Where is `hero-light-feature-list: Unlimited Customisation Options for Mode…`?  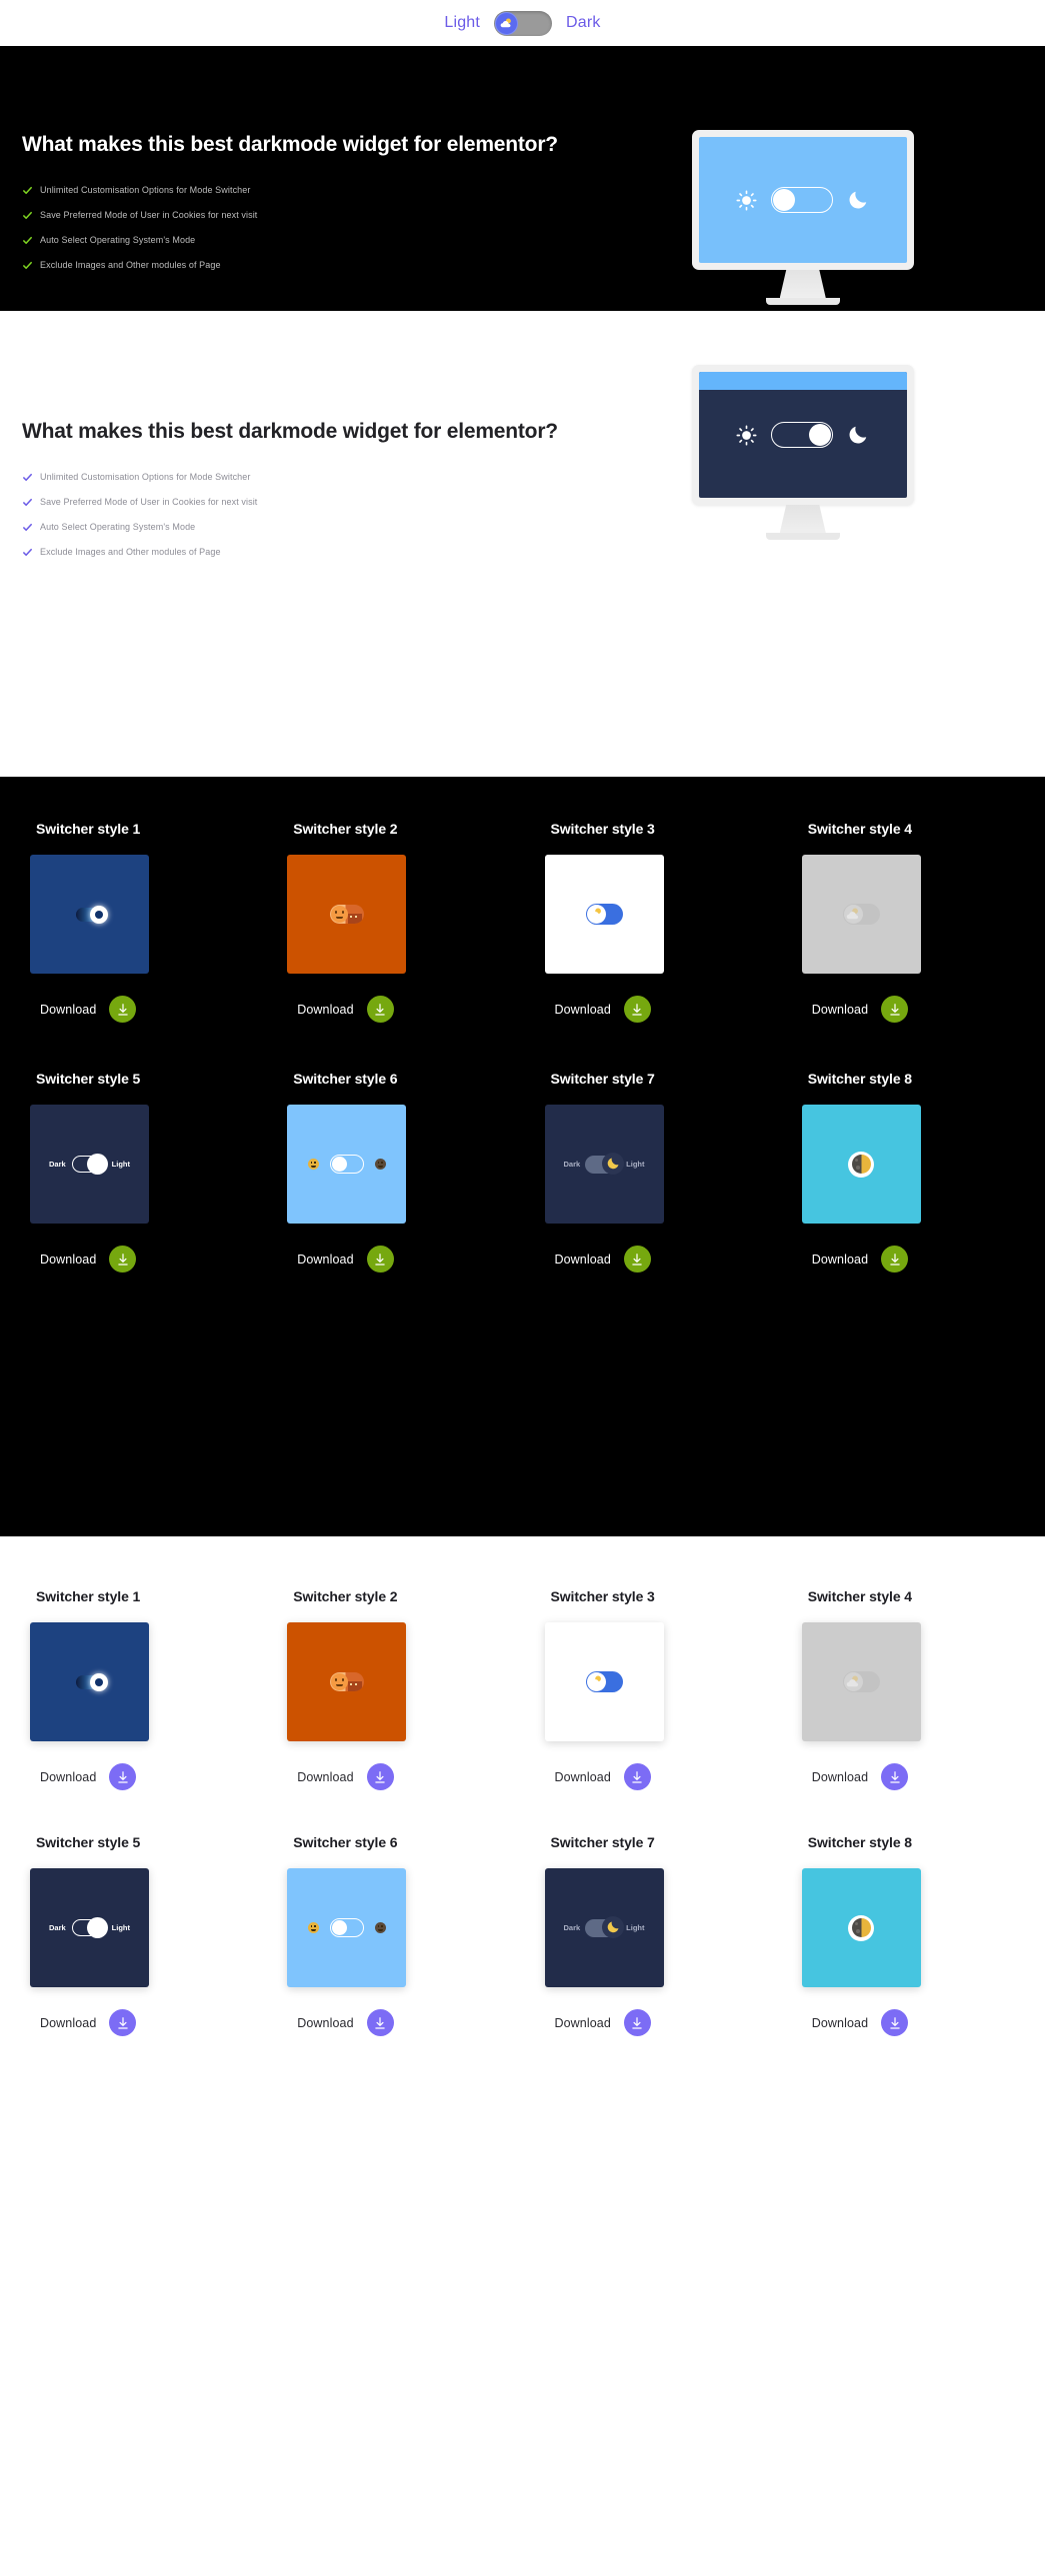 hero-light-feature-list: Unlimited Customisation Options for Mode… is located at coordinates (302, 515).